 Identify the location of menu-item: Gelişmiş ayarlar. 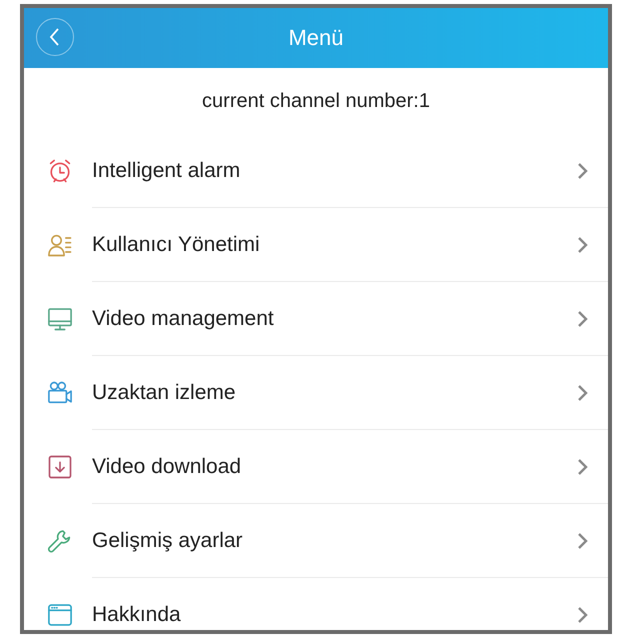
(316, 541).